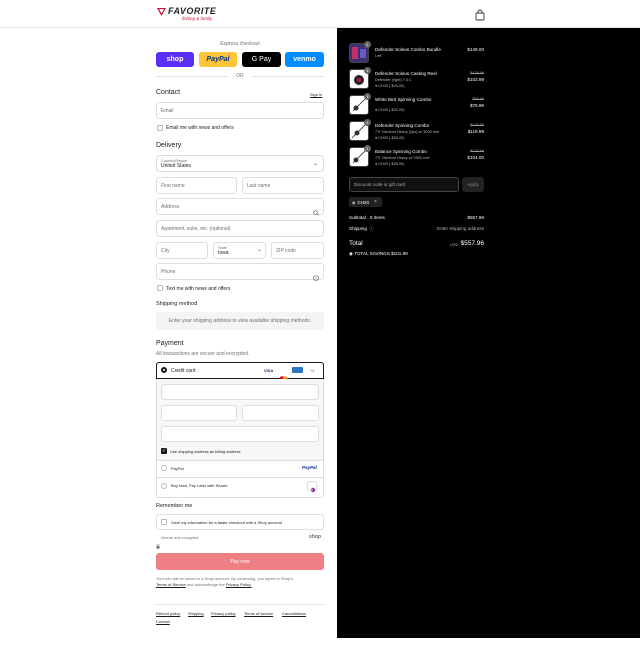 This screenshot has height=664, width=640. What do you see at coordinates (297, 250) in the screenshot?
I see `zip-input: ZIP code` at bounding box center [297, 250].